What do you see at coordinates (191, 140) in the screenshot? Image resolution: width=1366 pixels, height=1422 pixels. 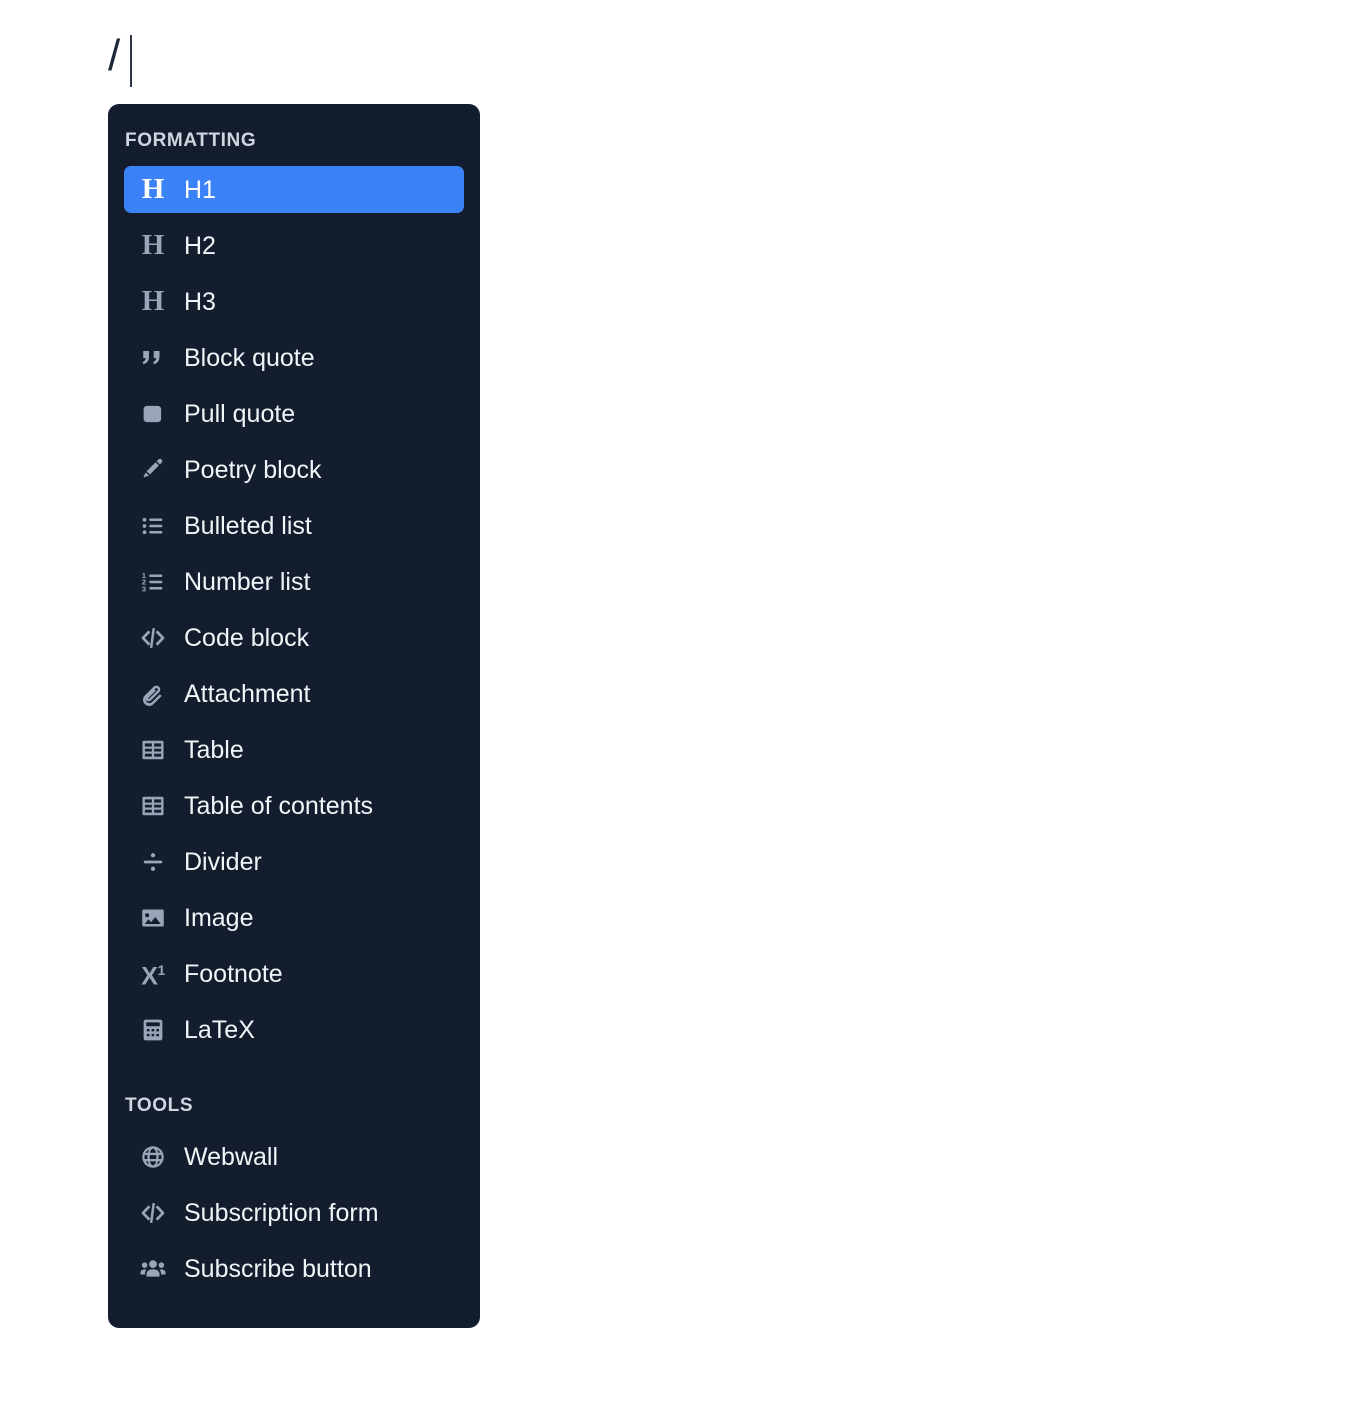 I see `section-title-formatting: FORMATTING` at bounding box center [191, 140].